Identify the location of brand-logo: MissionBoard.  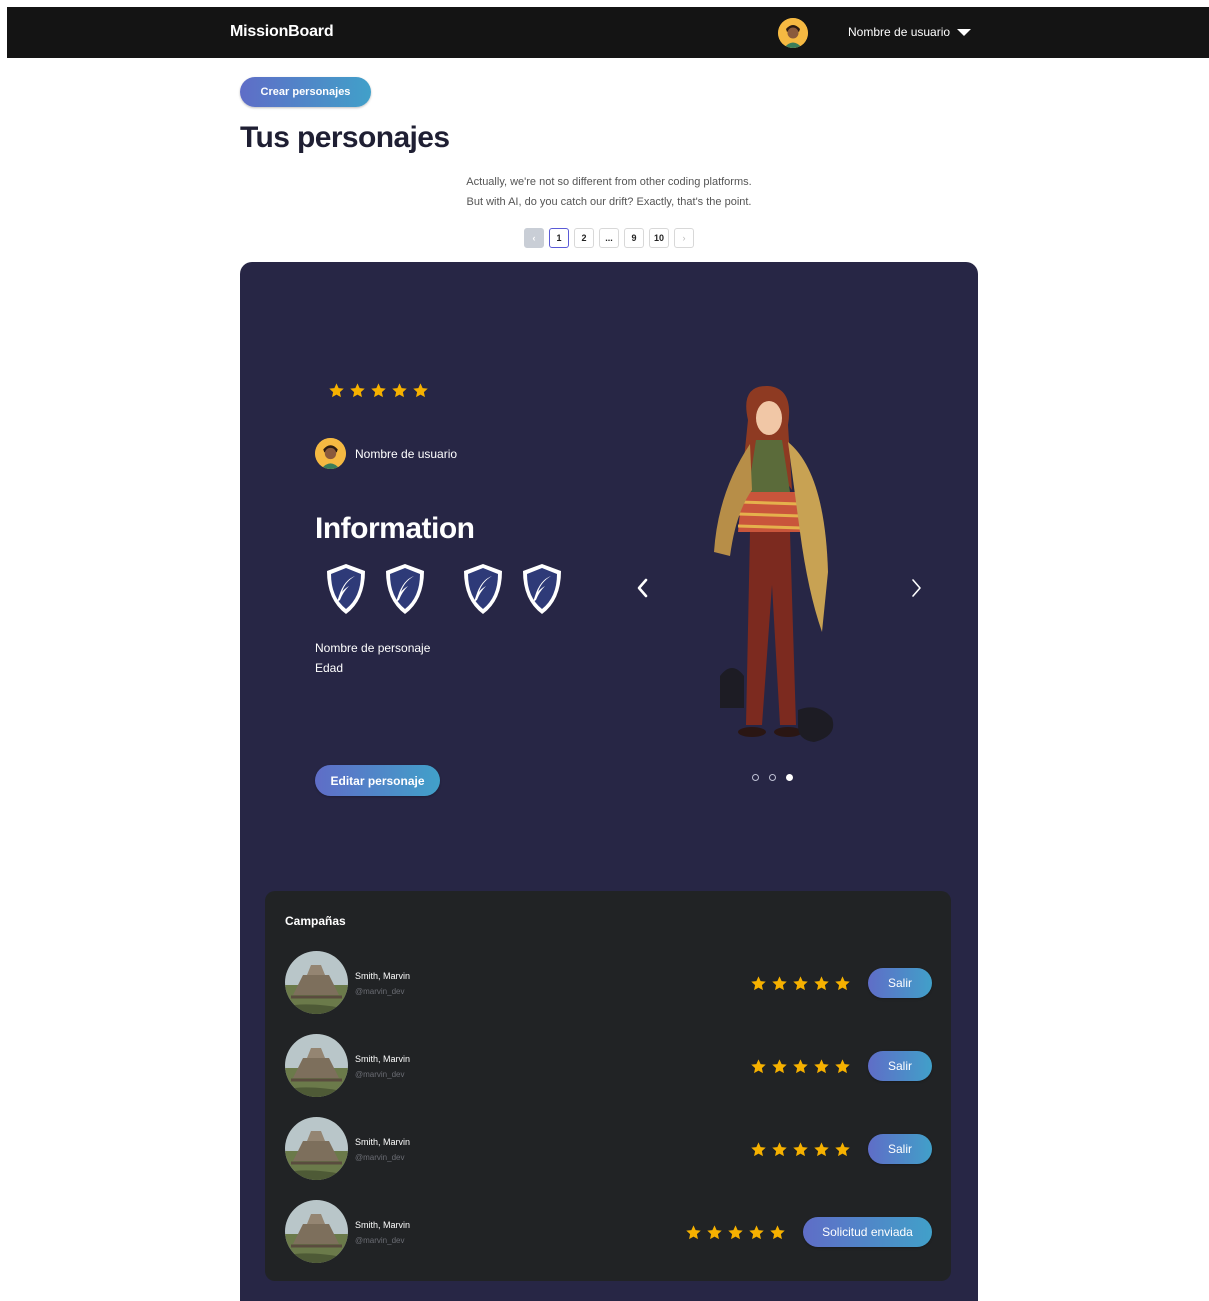
(282, 32).